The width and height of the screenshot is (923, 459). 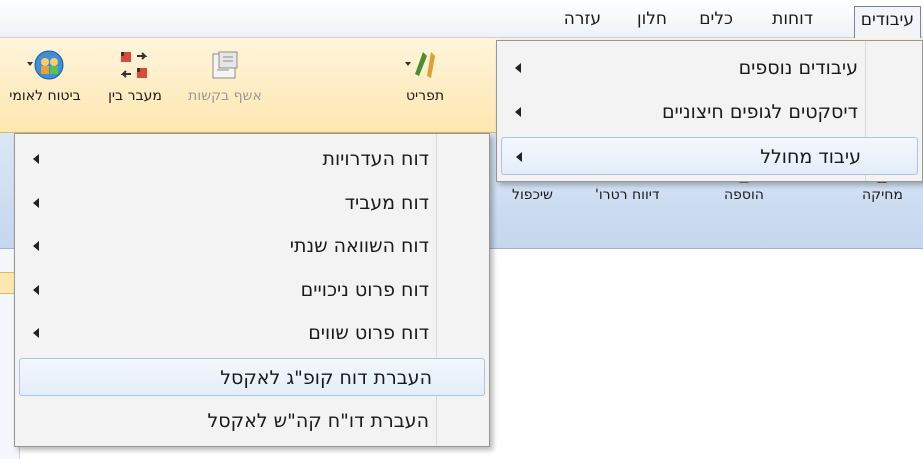 I want to click on wizard-form-icon, so click(x=225, y=65).